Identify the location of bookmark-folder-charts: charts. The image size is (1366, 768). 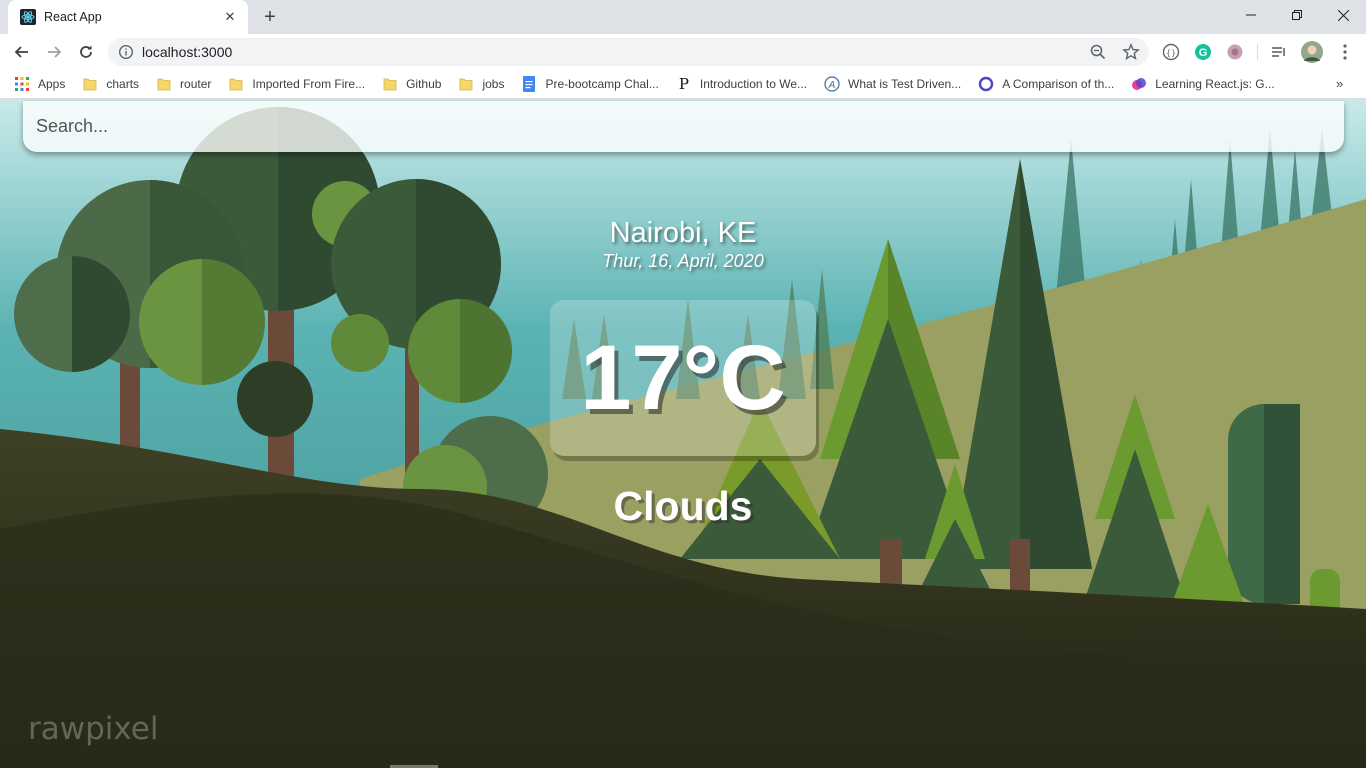
(110, 84).